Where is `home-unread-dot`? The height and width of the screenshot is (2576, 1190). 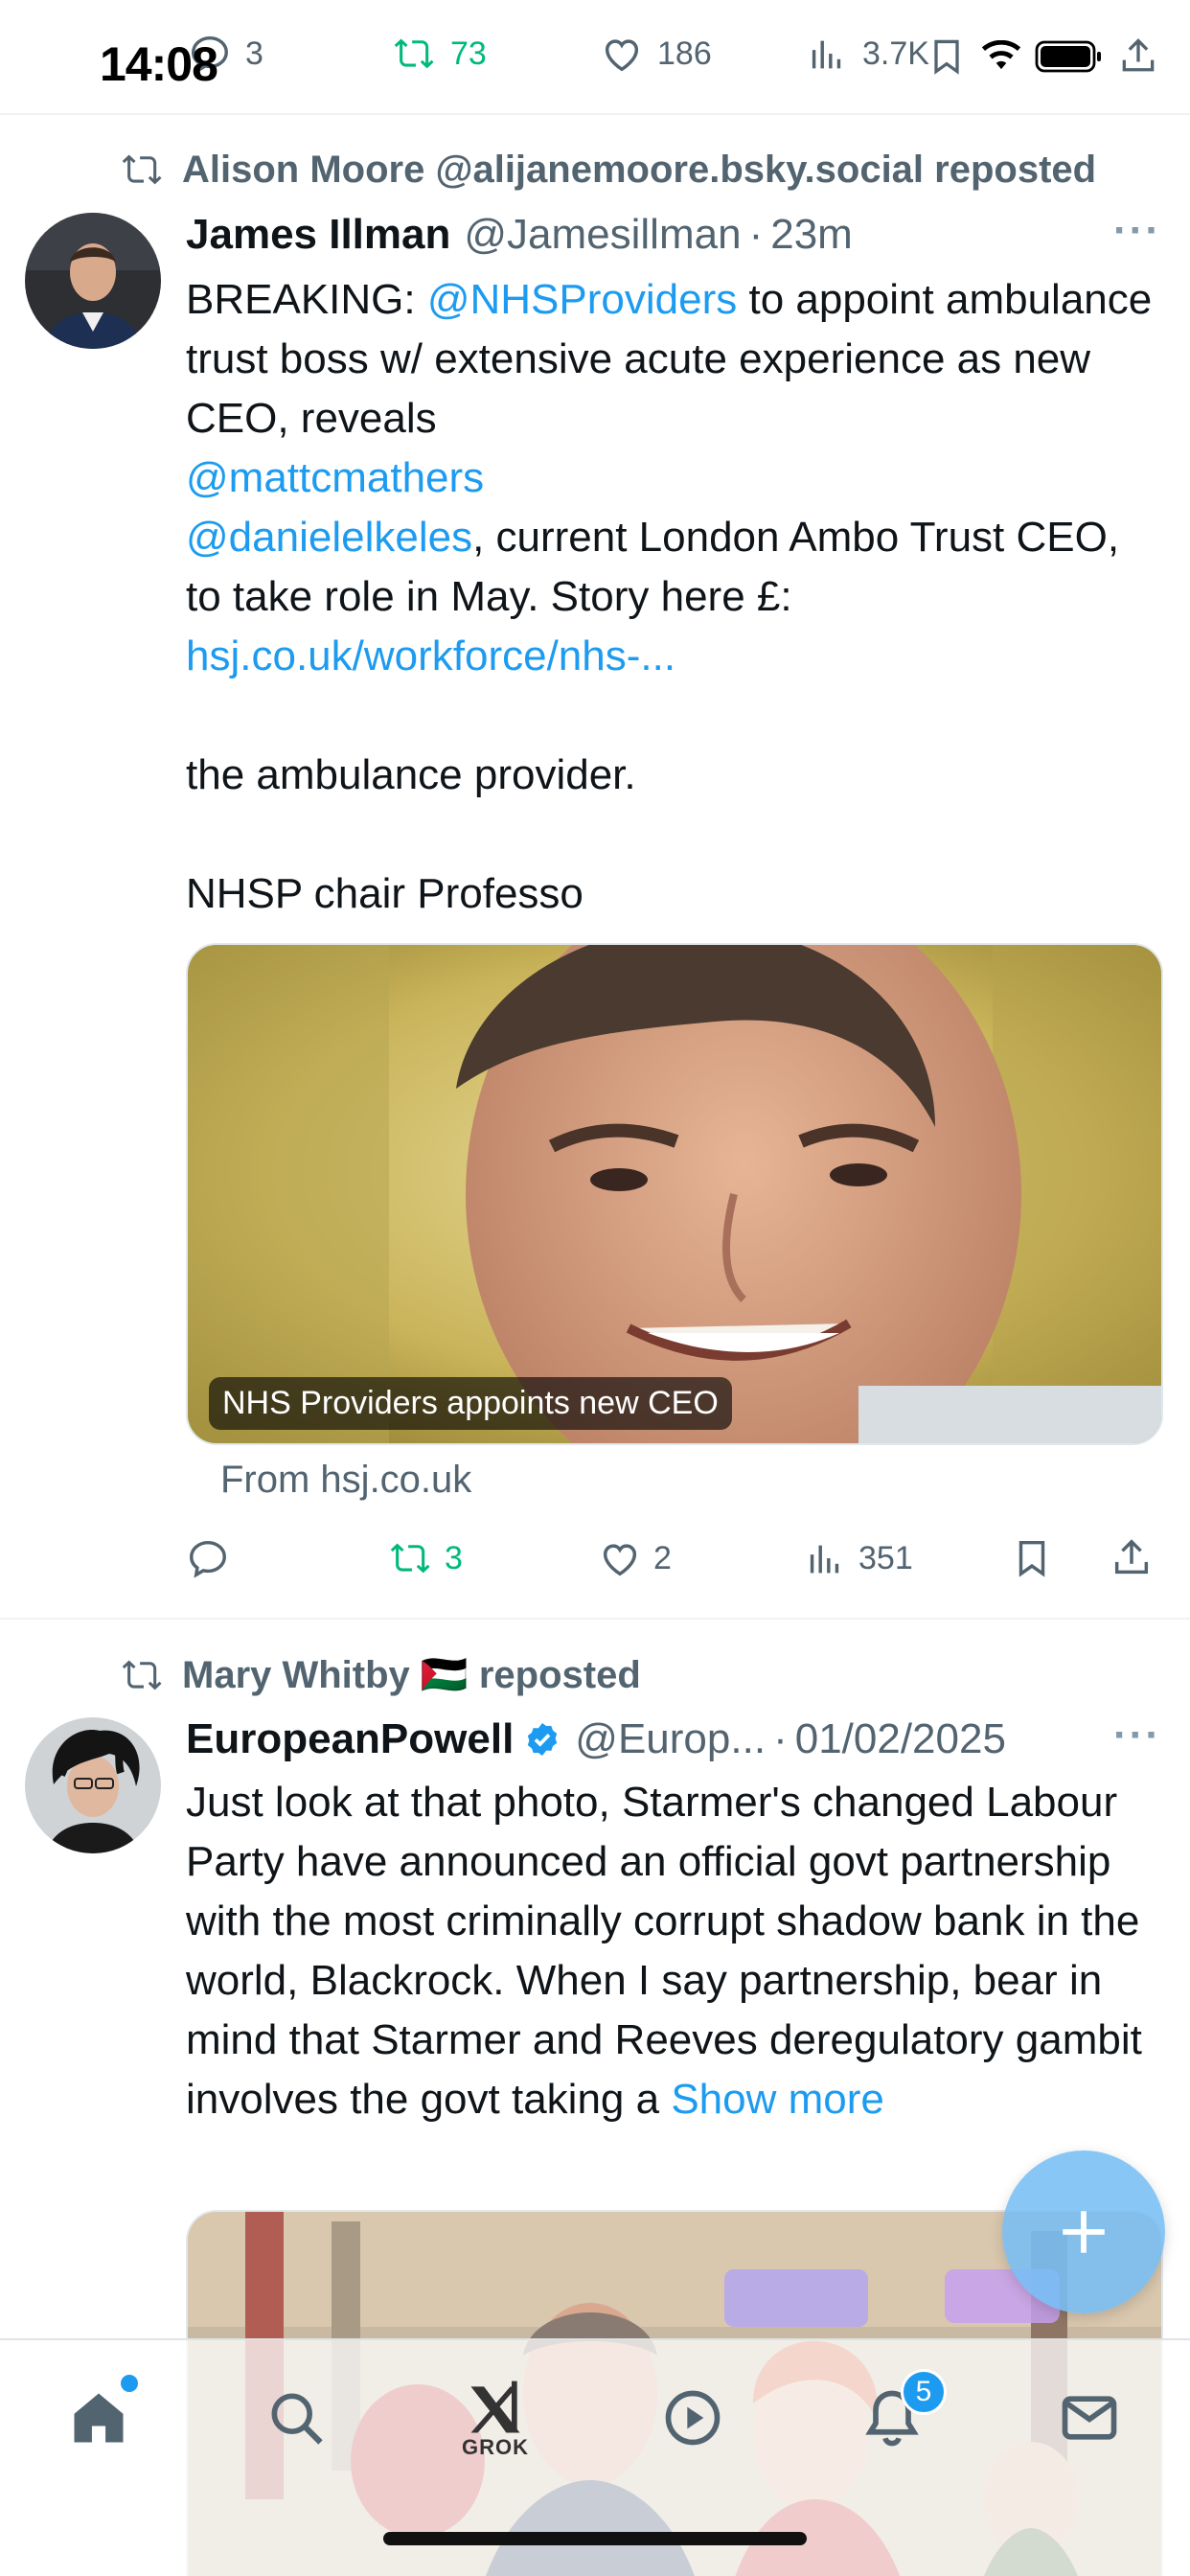 home-unread-dot is located at coordinates (129, 2383).